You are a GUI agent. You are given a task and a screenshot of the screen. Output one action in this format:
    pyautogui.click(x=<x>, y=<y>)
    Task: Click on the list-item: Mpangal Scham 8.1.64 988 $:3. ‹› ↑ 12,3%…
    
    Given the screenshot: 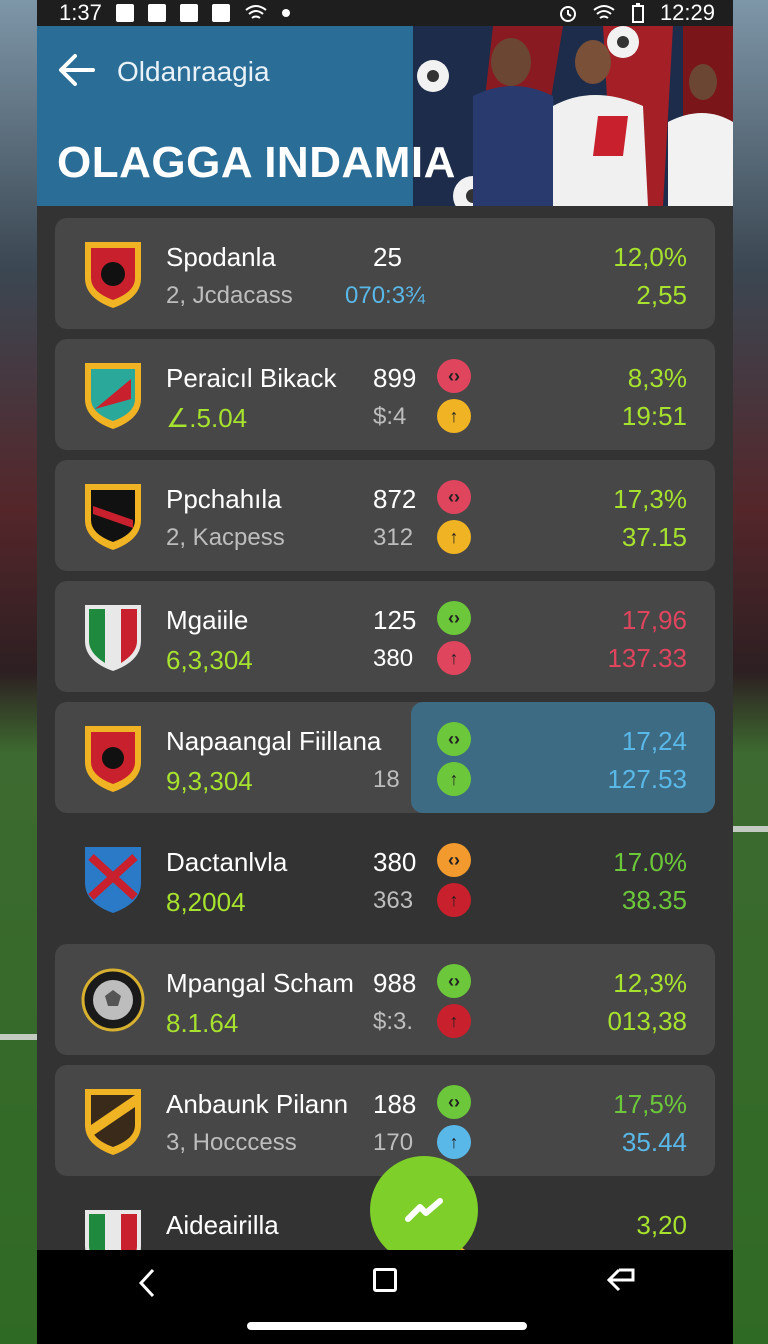 What is the action you would take?
    pyautogui.click(x=385, y=999)
    